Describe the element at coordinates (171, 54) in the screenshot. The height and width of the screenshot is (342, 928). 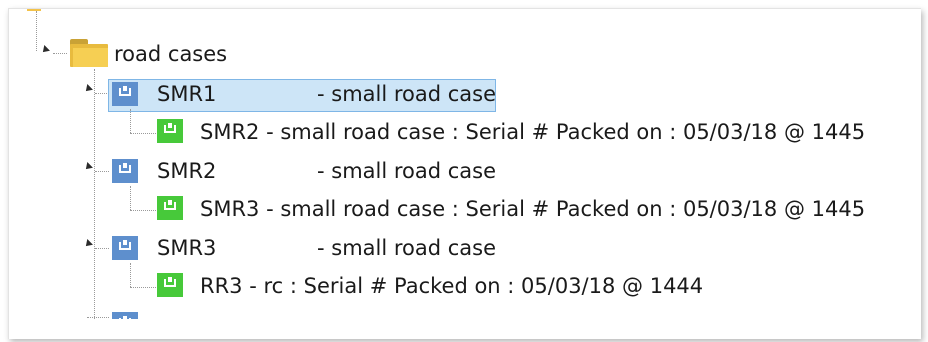
I see `tree-node-label: road cases` at that location.